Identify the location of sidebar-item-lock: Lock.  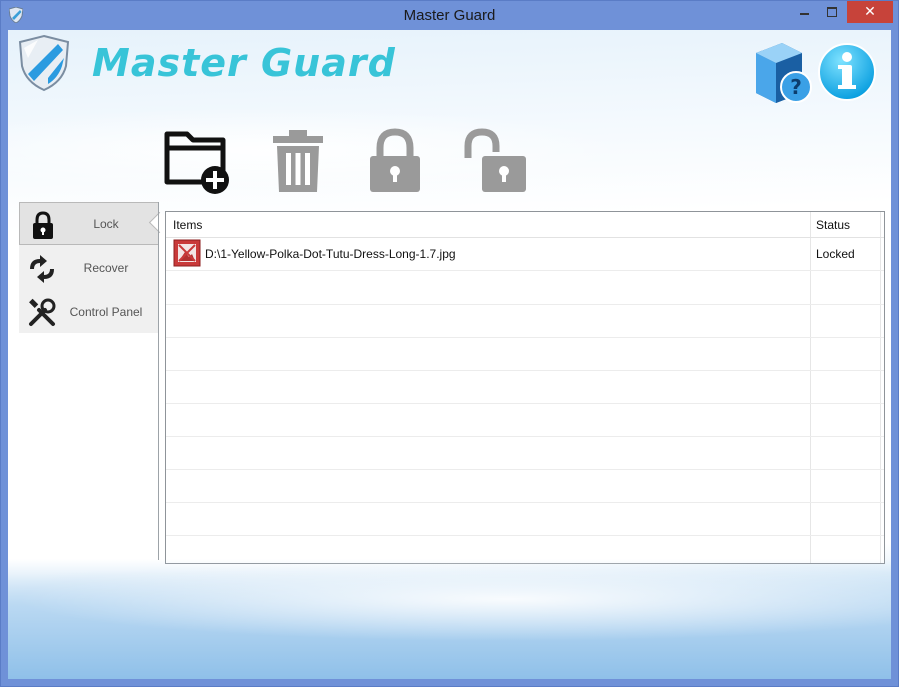
(89, 223).